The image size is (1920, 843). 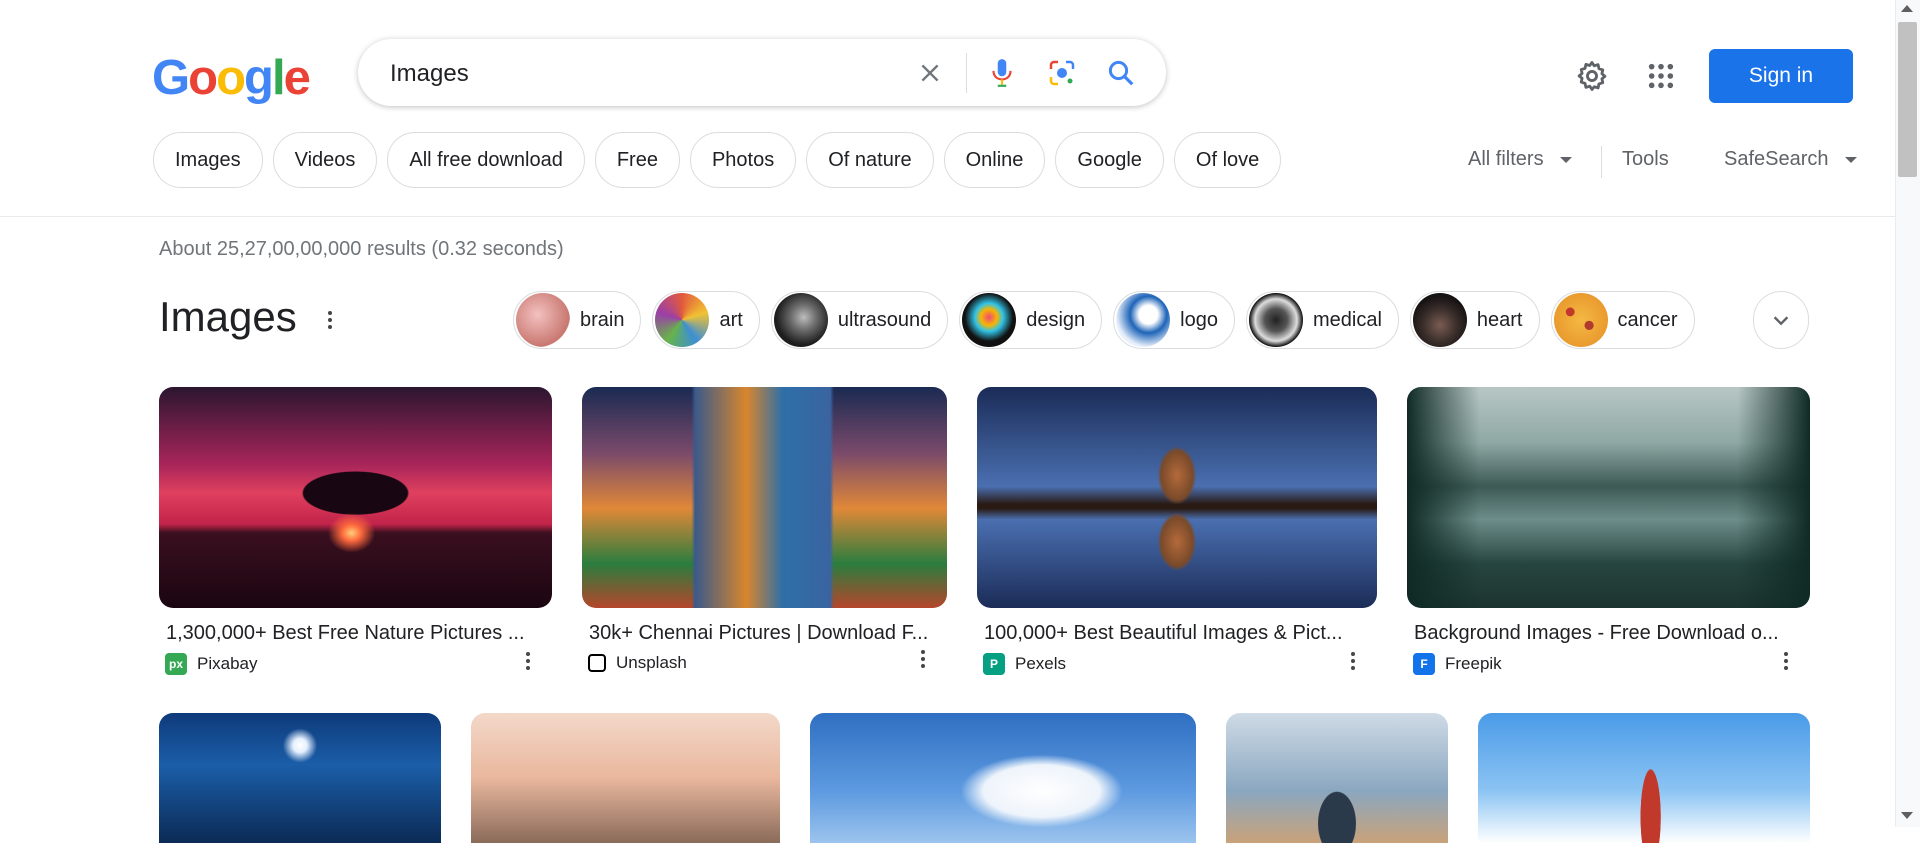 I want to click on chip-google: Google, so click(x=1109, y=160).